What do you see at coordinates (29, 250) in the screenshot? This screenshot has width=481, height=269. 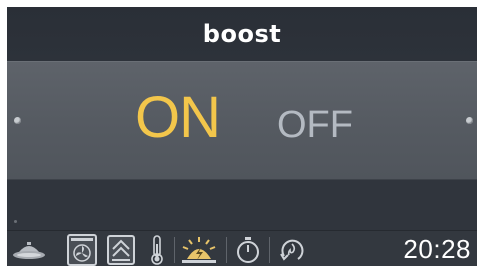 I see `cooktop-lid-icon` at bounding box center [29, 250].